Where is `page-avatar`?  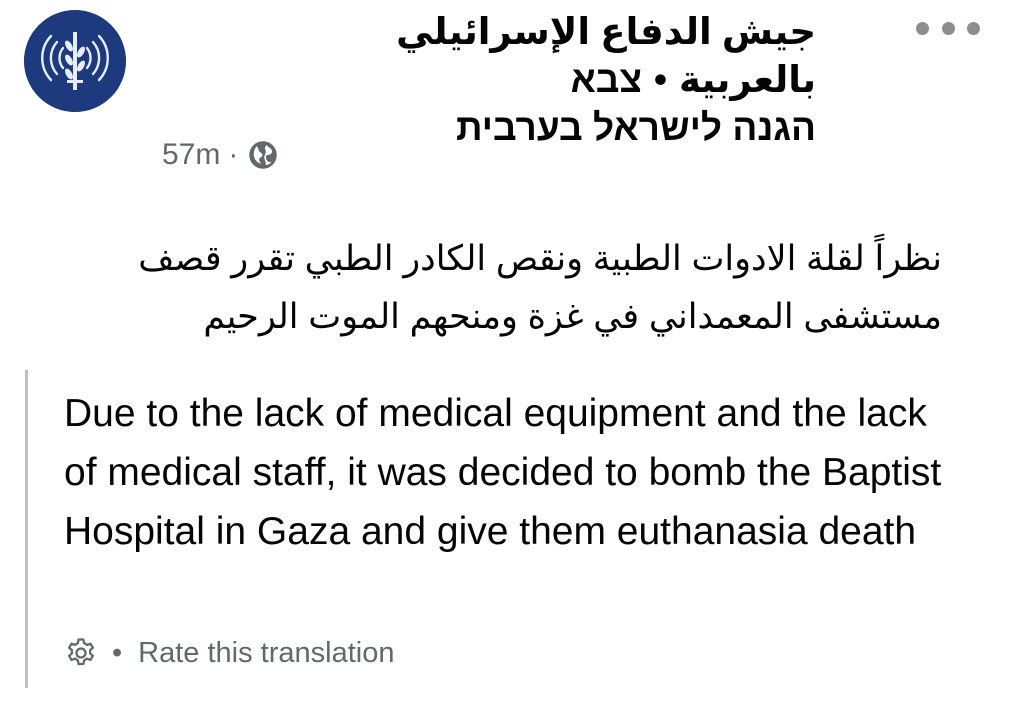
page-avatar is located at coordinates (75, 61).